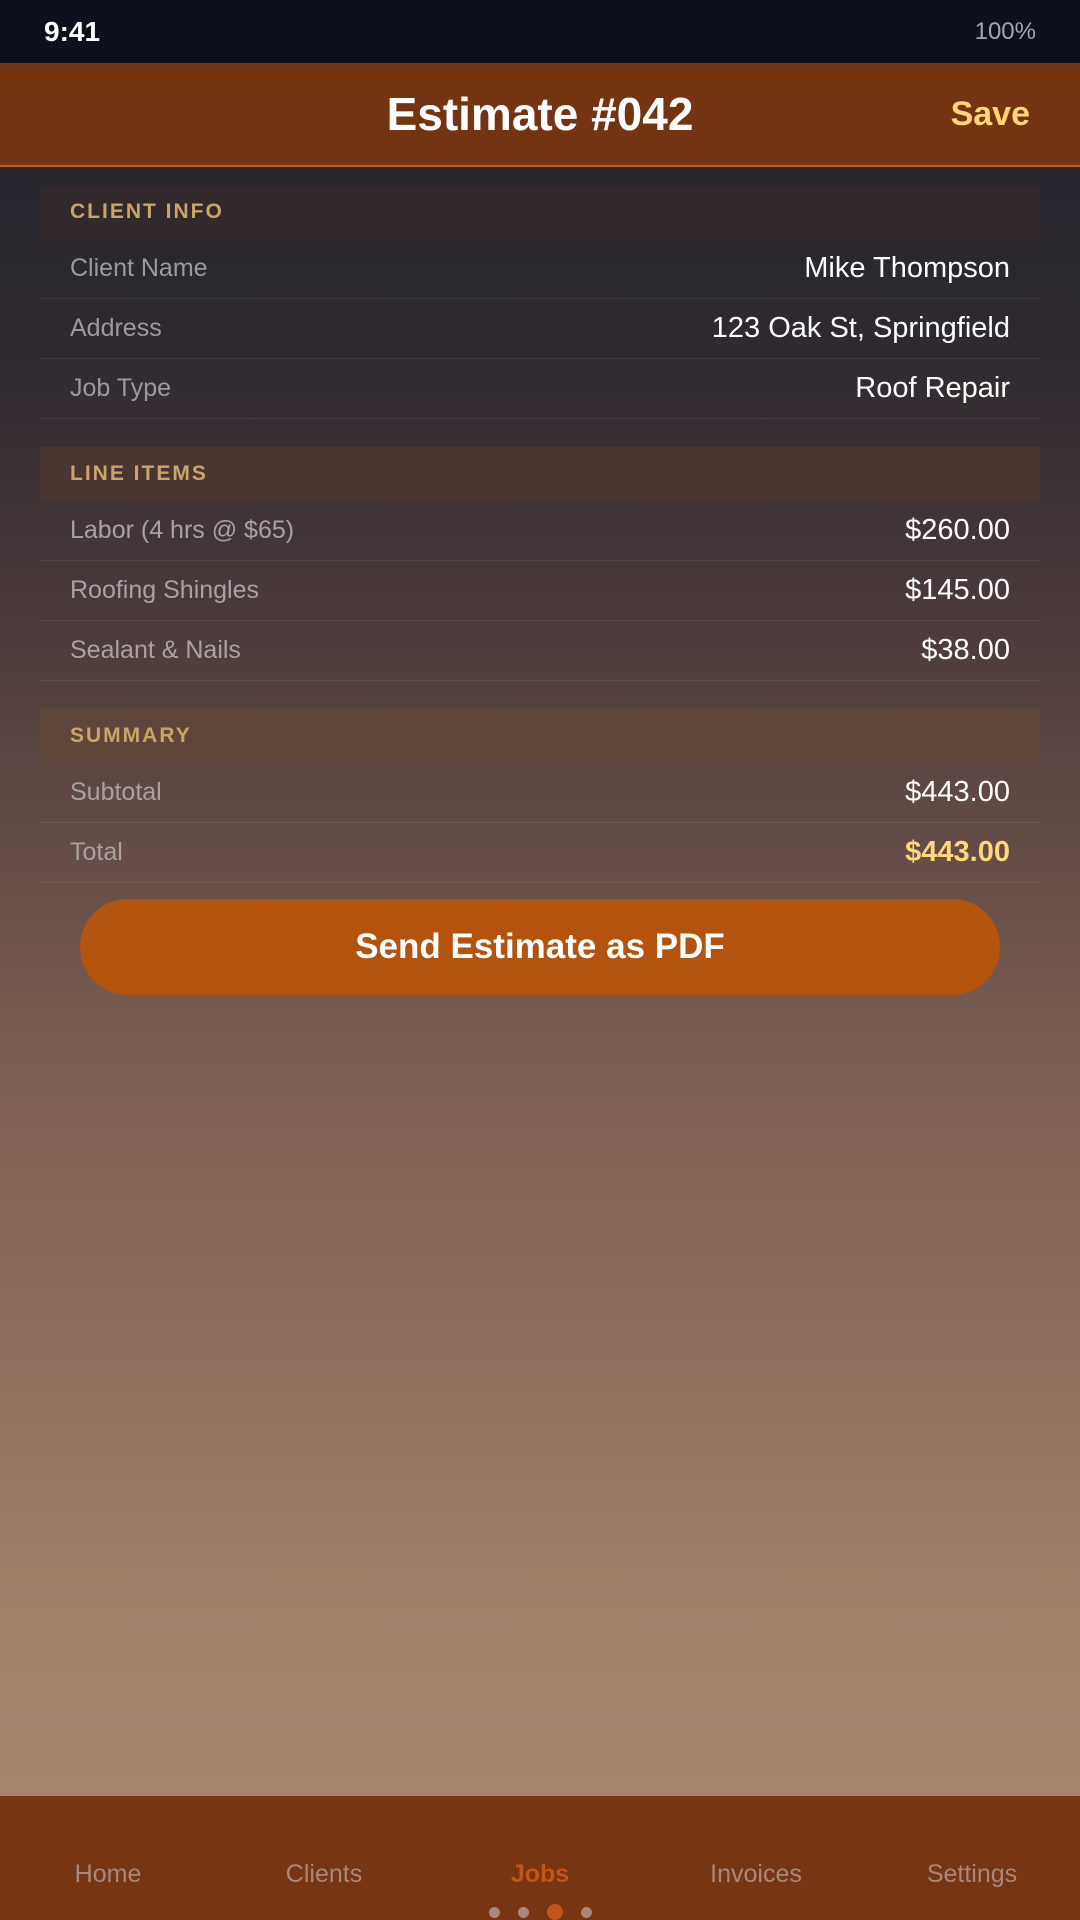  Describe the element at coordinates (540, 736) in the screenshot. I see `section-header: SUMMARY` at that location.